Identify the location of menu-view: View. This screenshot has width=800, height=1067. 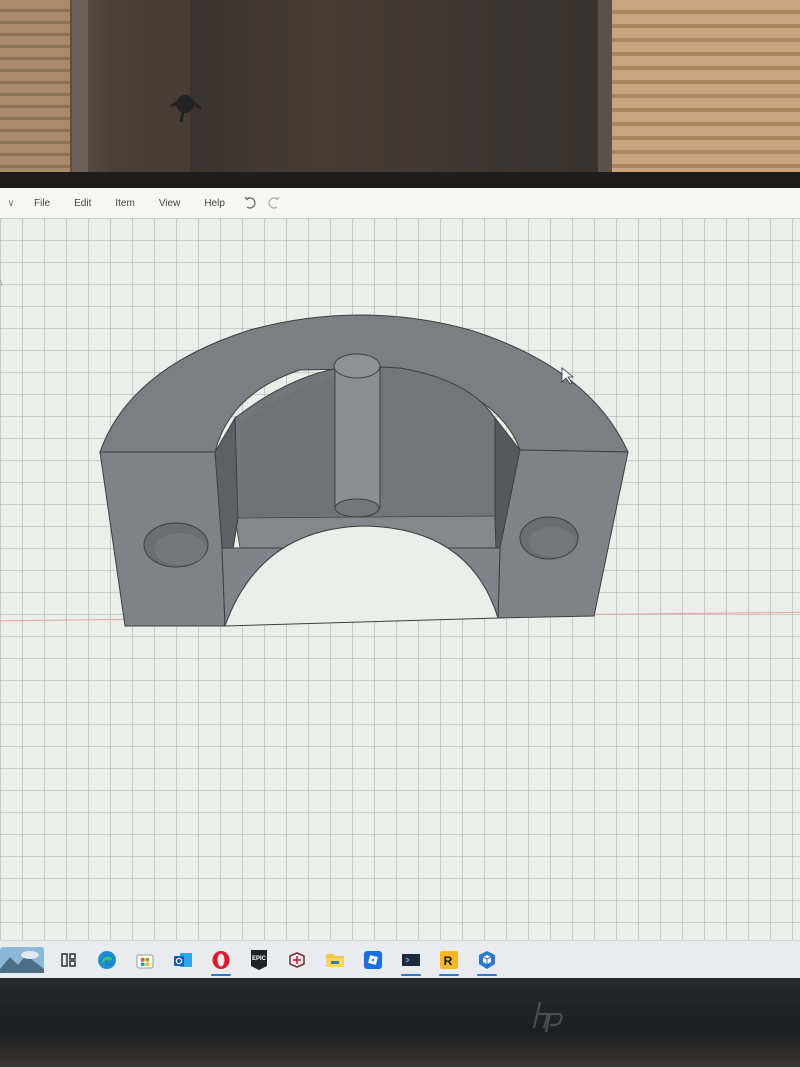
(170, 203).